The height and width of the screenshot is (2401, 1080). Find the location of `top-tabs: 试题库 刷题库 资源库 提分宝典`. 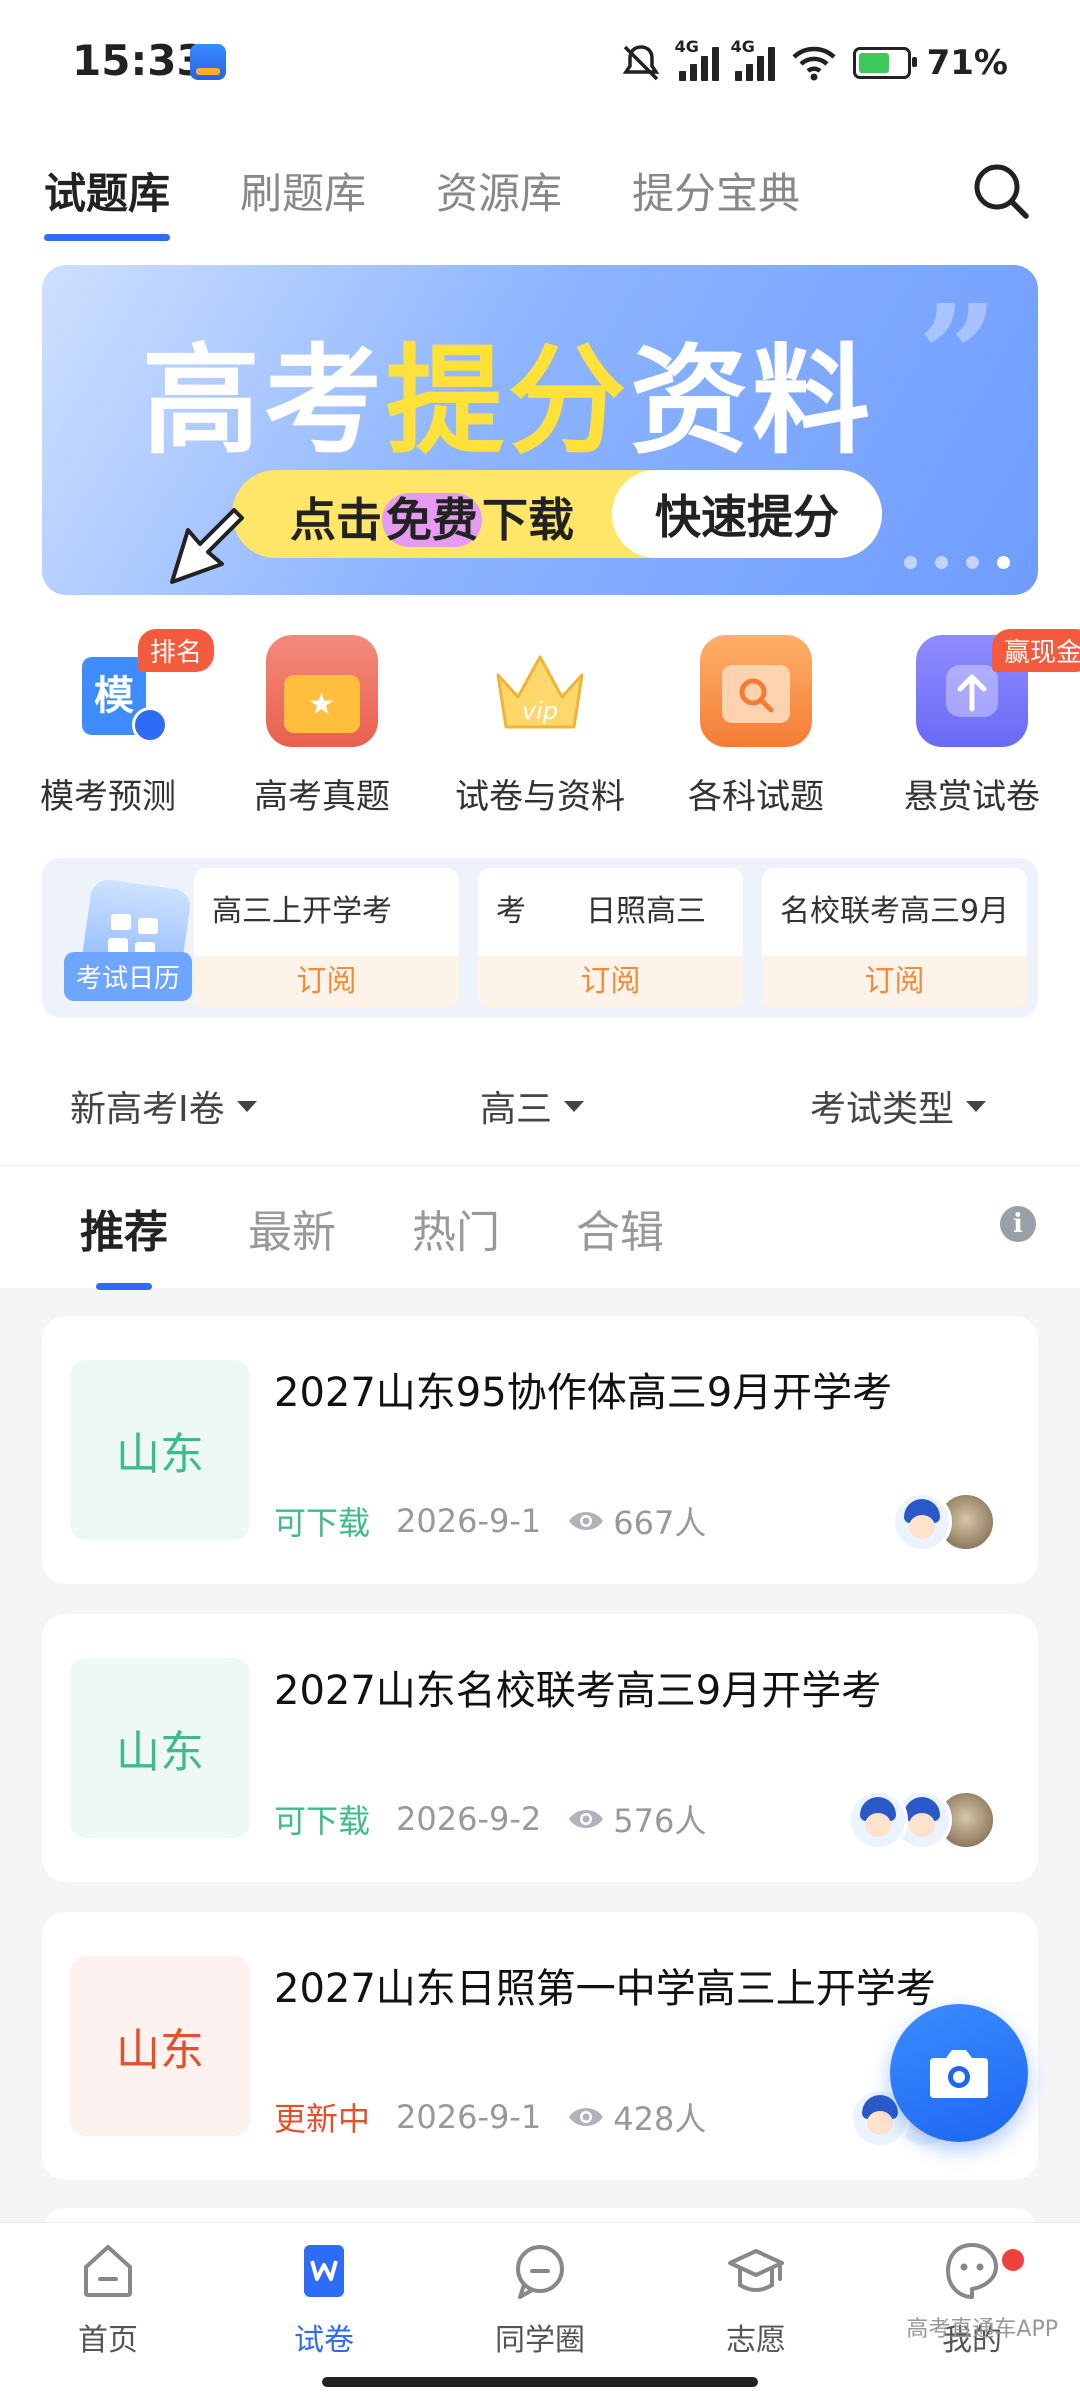

top-tabs: 试题库 刷题库 资源库 提分宝典 is located at coordinates (457, 200).